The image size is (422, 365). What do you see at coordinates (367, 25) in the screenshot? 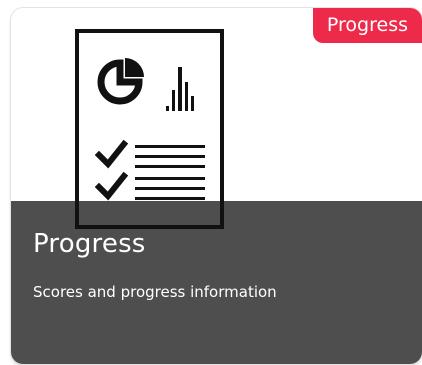
I see `category-badge: Progress` at bounding box center [367, 25].